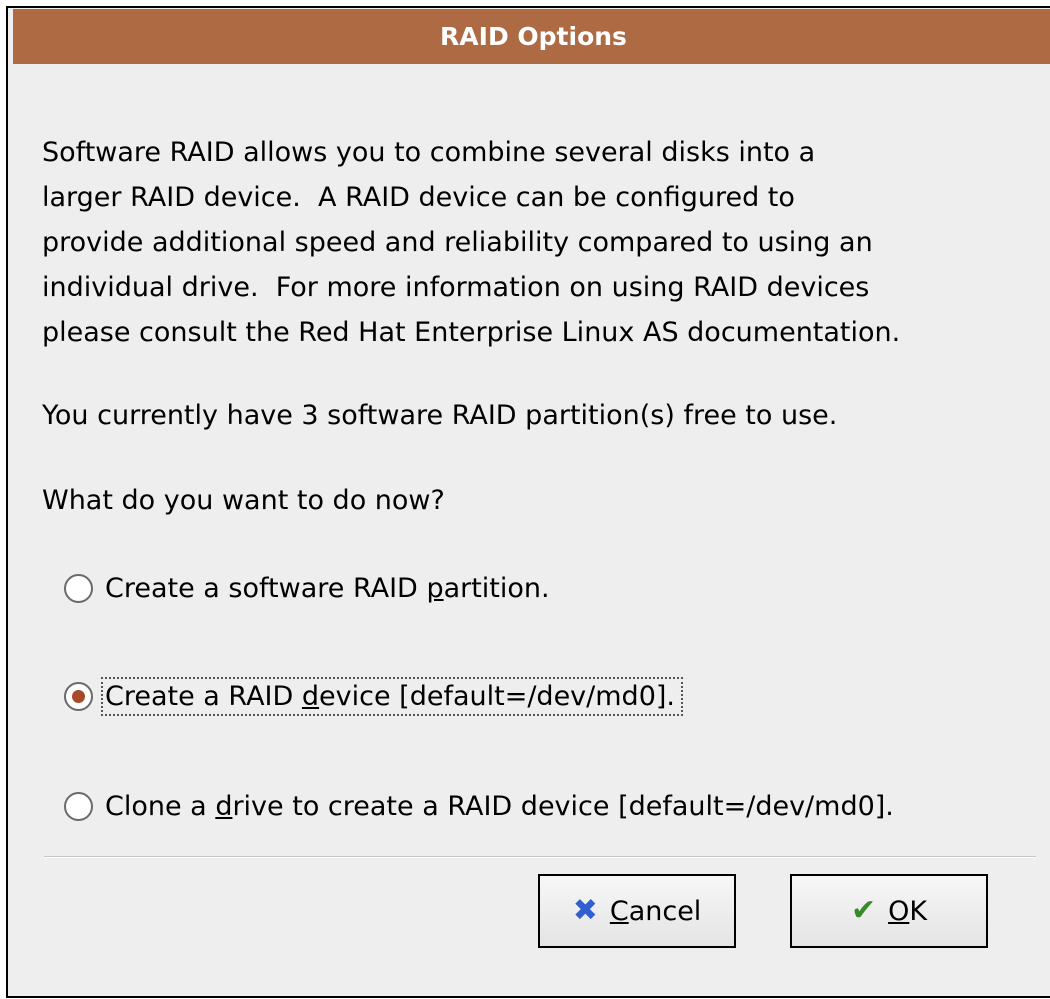  What do you see at coordinates (78, 696) in the screenshot?
I see `radio-button-selected` at bounding box center [78, 696].